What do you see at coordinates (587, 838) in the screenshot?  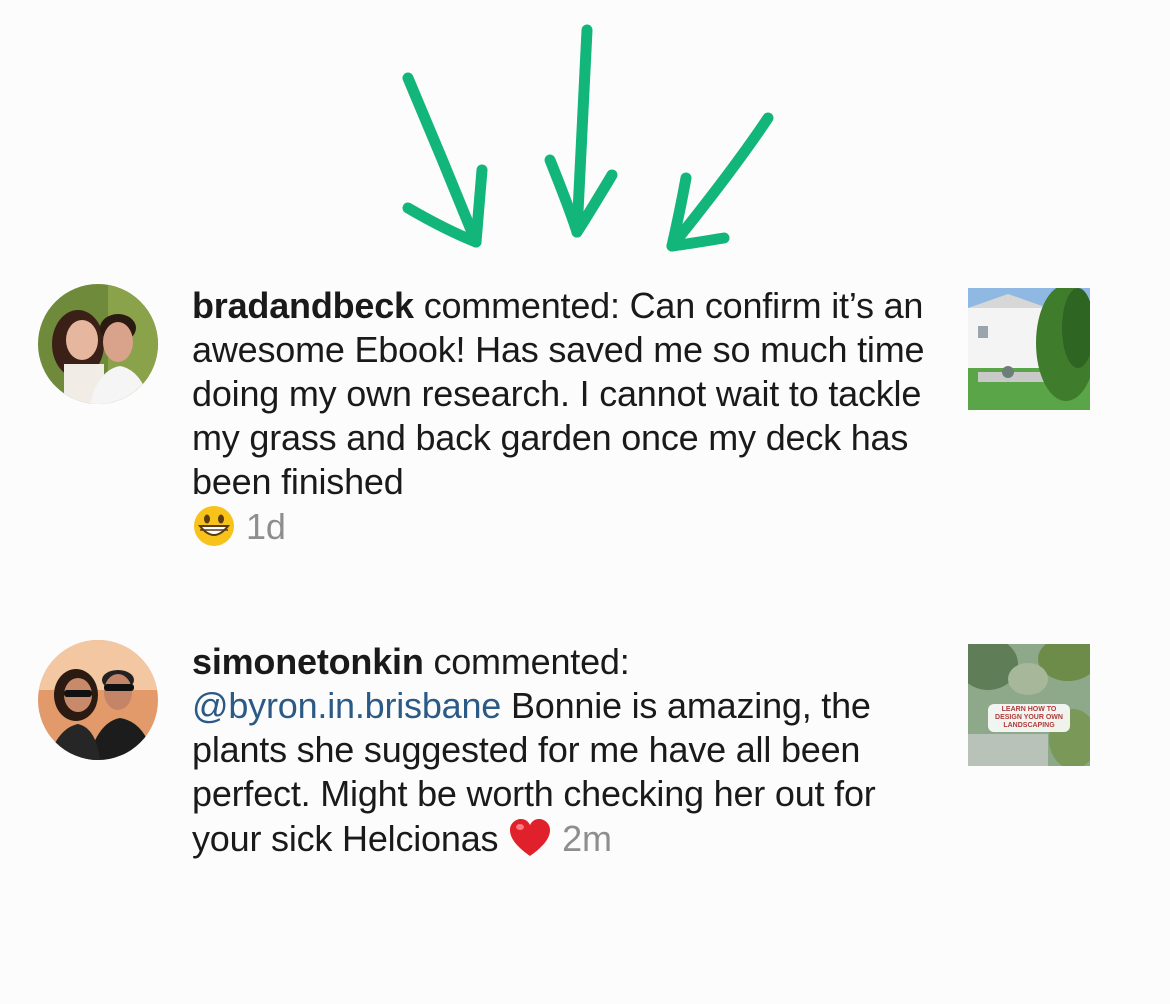 I see `timestamp: 2m` at bounding box center [587, 838].